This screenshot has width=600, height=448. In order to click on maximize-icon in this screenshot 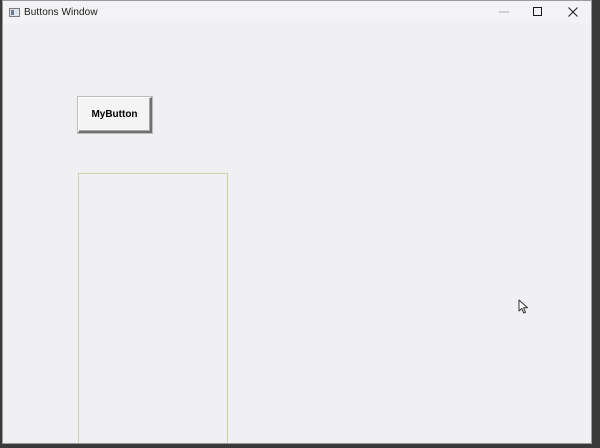, I will do `click(537, 11)`.